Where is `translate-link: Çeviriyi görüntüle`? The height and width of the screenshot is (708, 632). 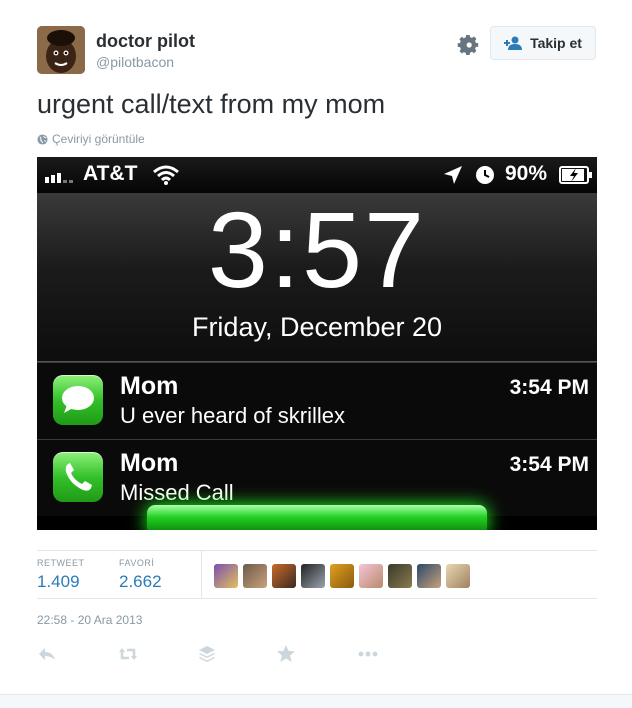 translate-link: Çeviriyi görüntüle is located at coordinates (91, 139).